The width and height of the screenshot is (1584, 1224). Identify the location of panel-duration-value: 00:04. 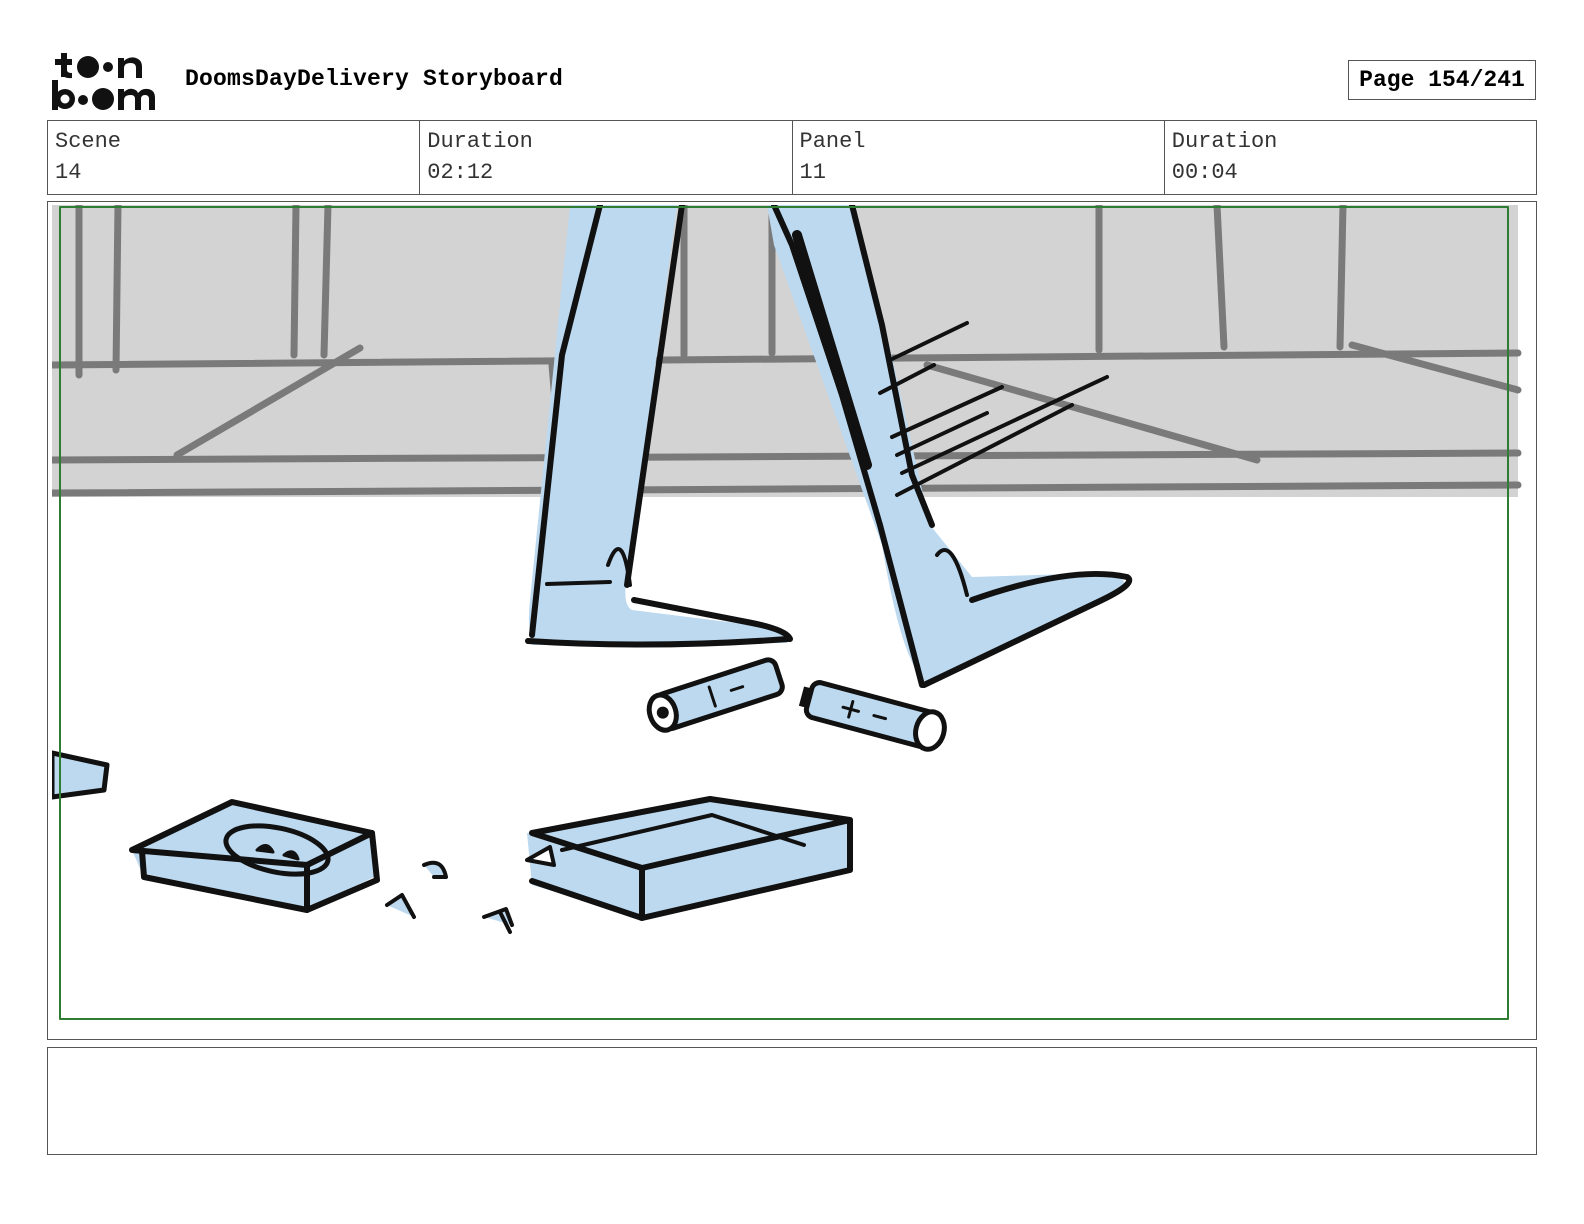
(1204, 172).